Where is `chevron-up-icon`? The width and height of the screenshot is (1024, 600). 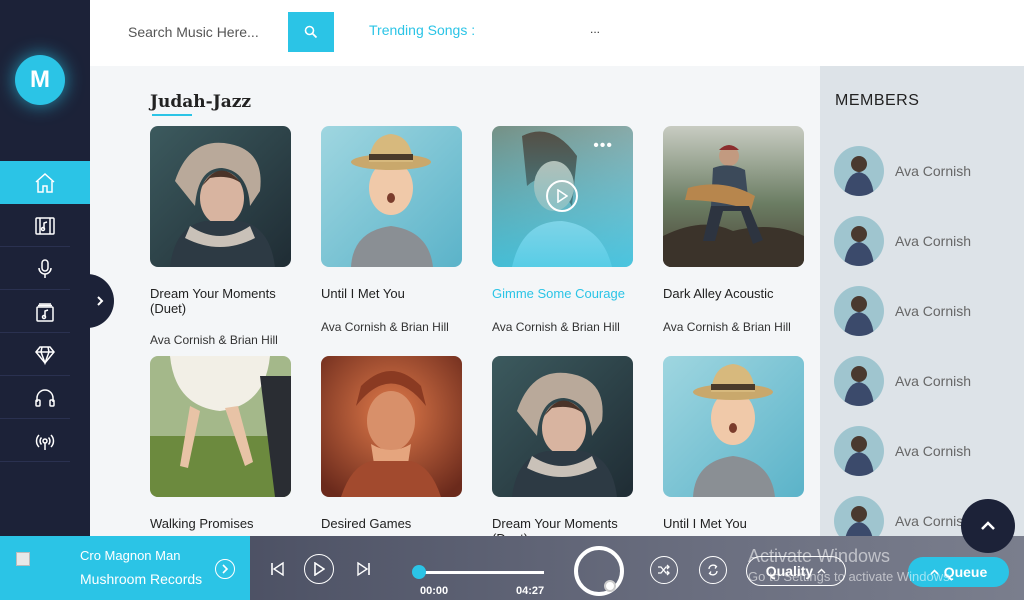 chevron-up-icon is located at coordinates (988, 525).